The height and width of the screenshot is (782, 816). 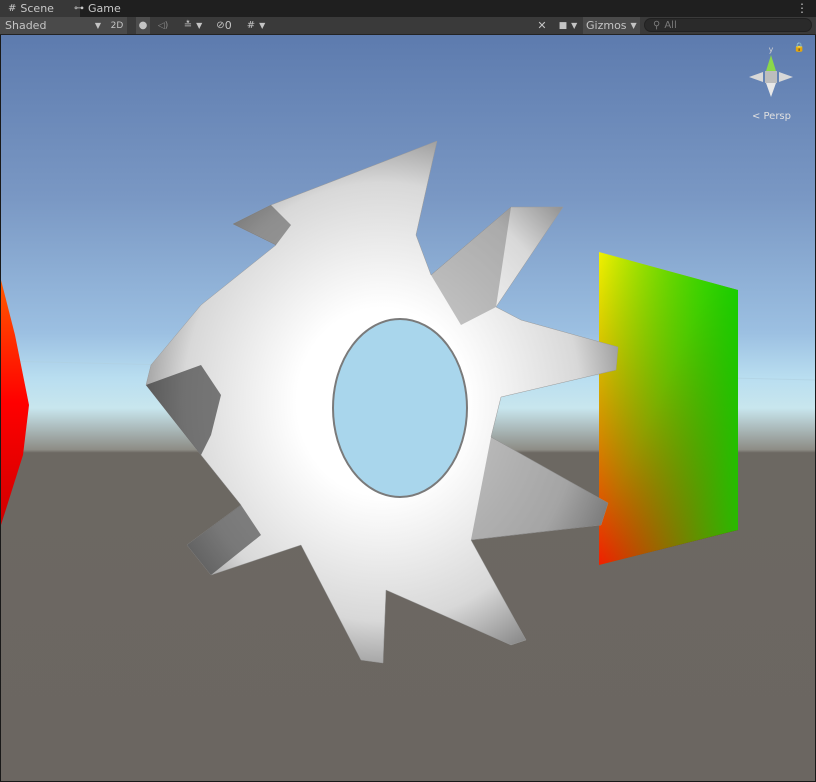 What do you see at coordinates (53, 25) in the screenshot?
I see `draw-mode-dropdown: Shaded ▼` at bounding box center [53, 25].